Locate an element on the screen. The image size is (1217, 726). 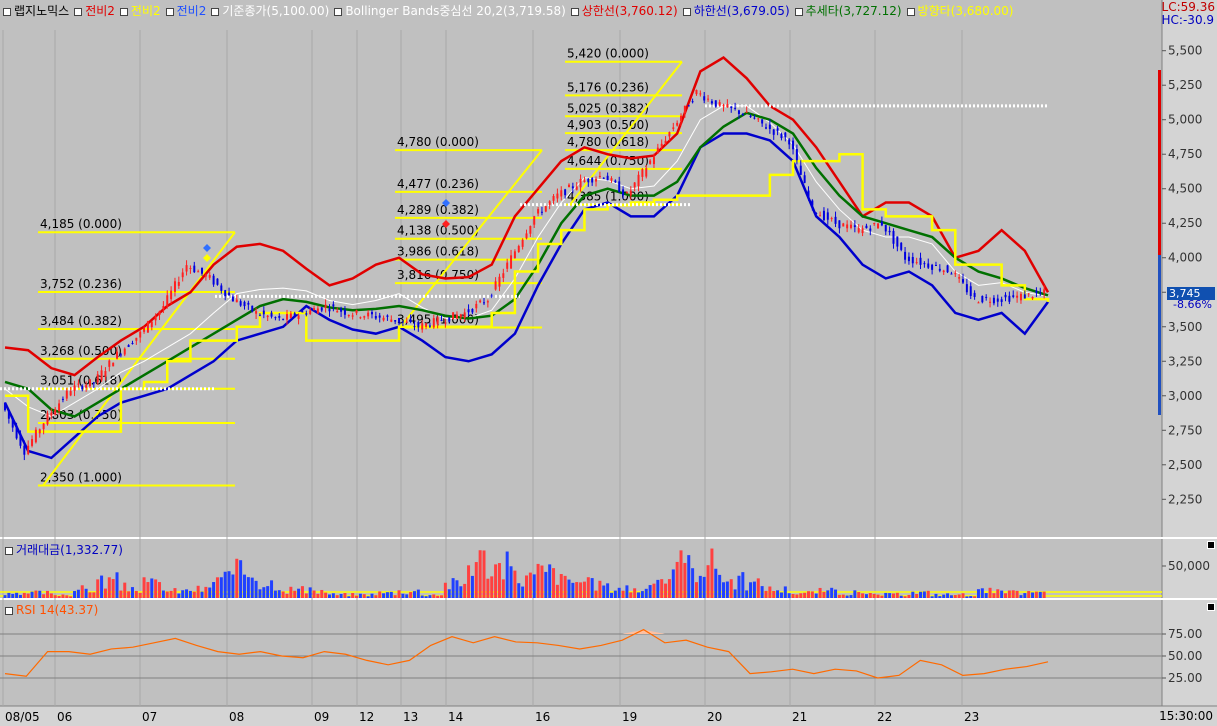
legend-item: 상한선(3,760.12) is located at coordinates (624, 11).